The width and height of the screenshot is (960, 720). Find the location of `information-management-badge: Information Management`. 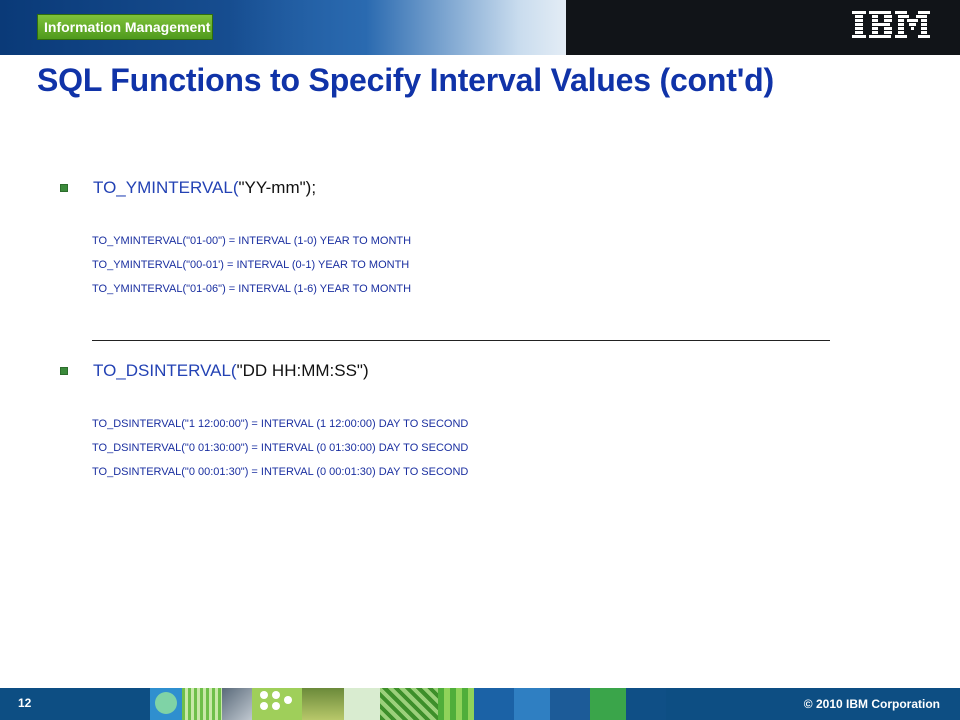

information-management-badge: Information Management is located at coordinates (125, 27).